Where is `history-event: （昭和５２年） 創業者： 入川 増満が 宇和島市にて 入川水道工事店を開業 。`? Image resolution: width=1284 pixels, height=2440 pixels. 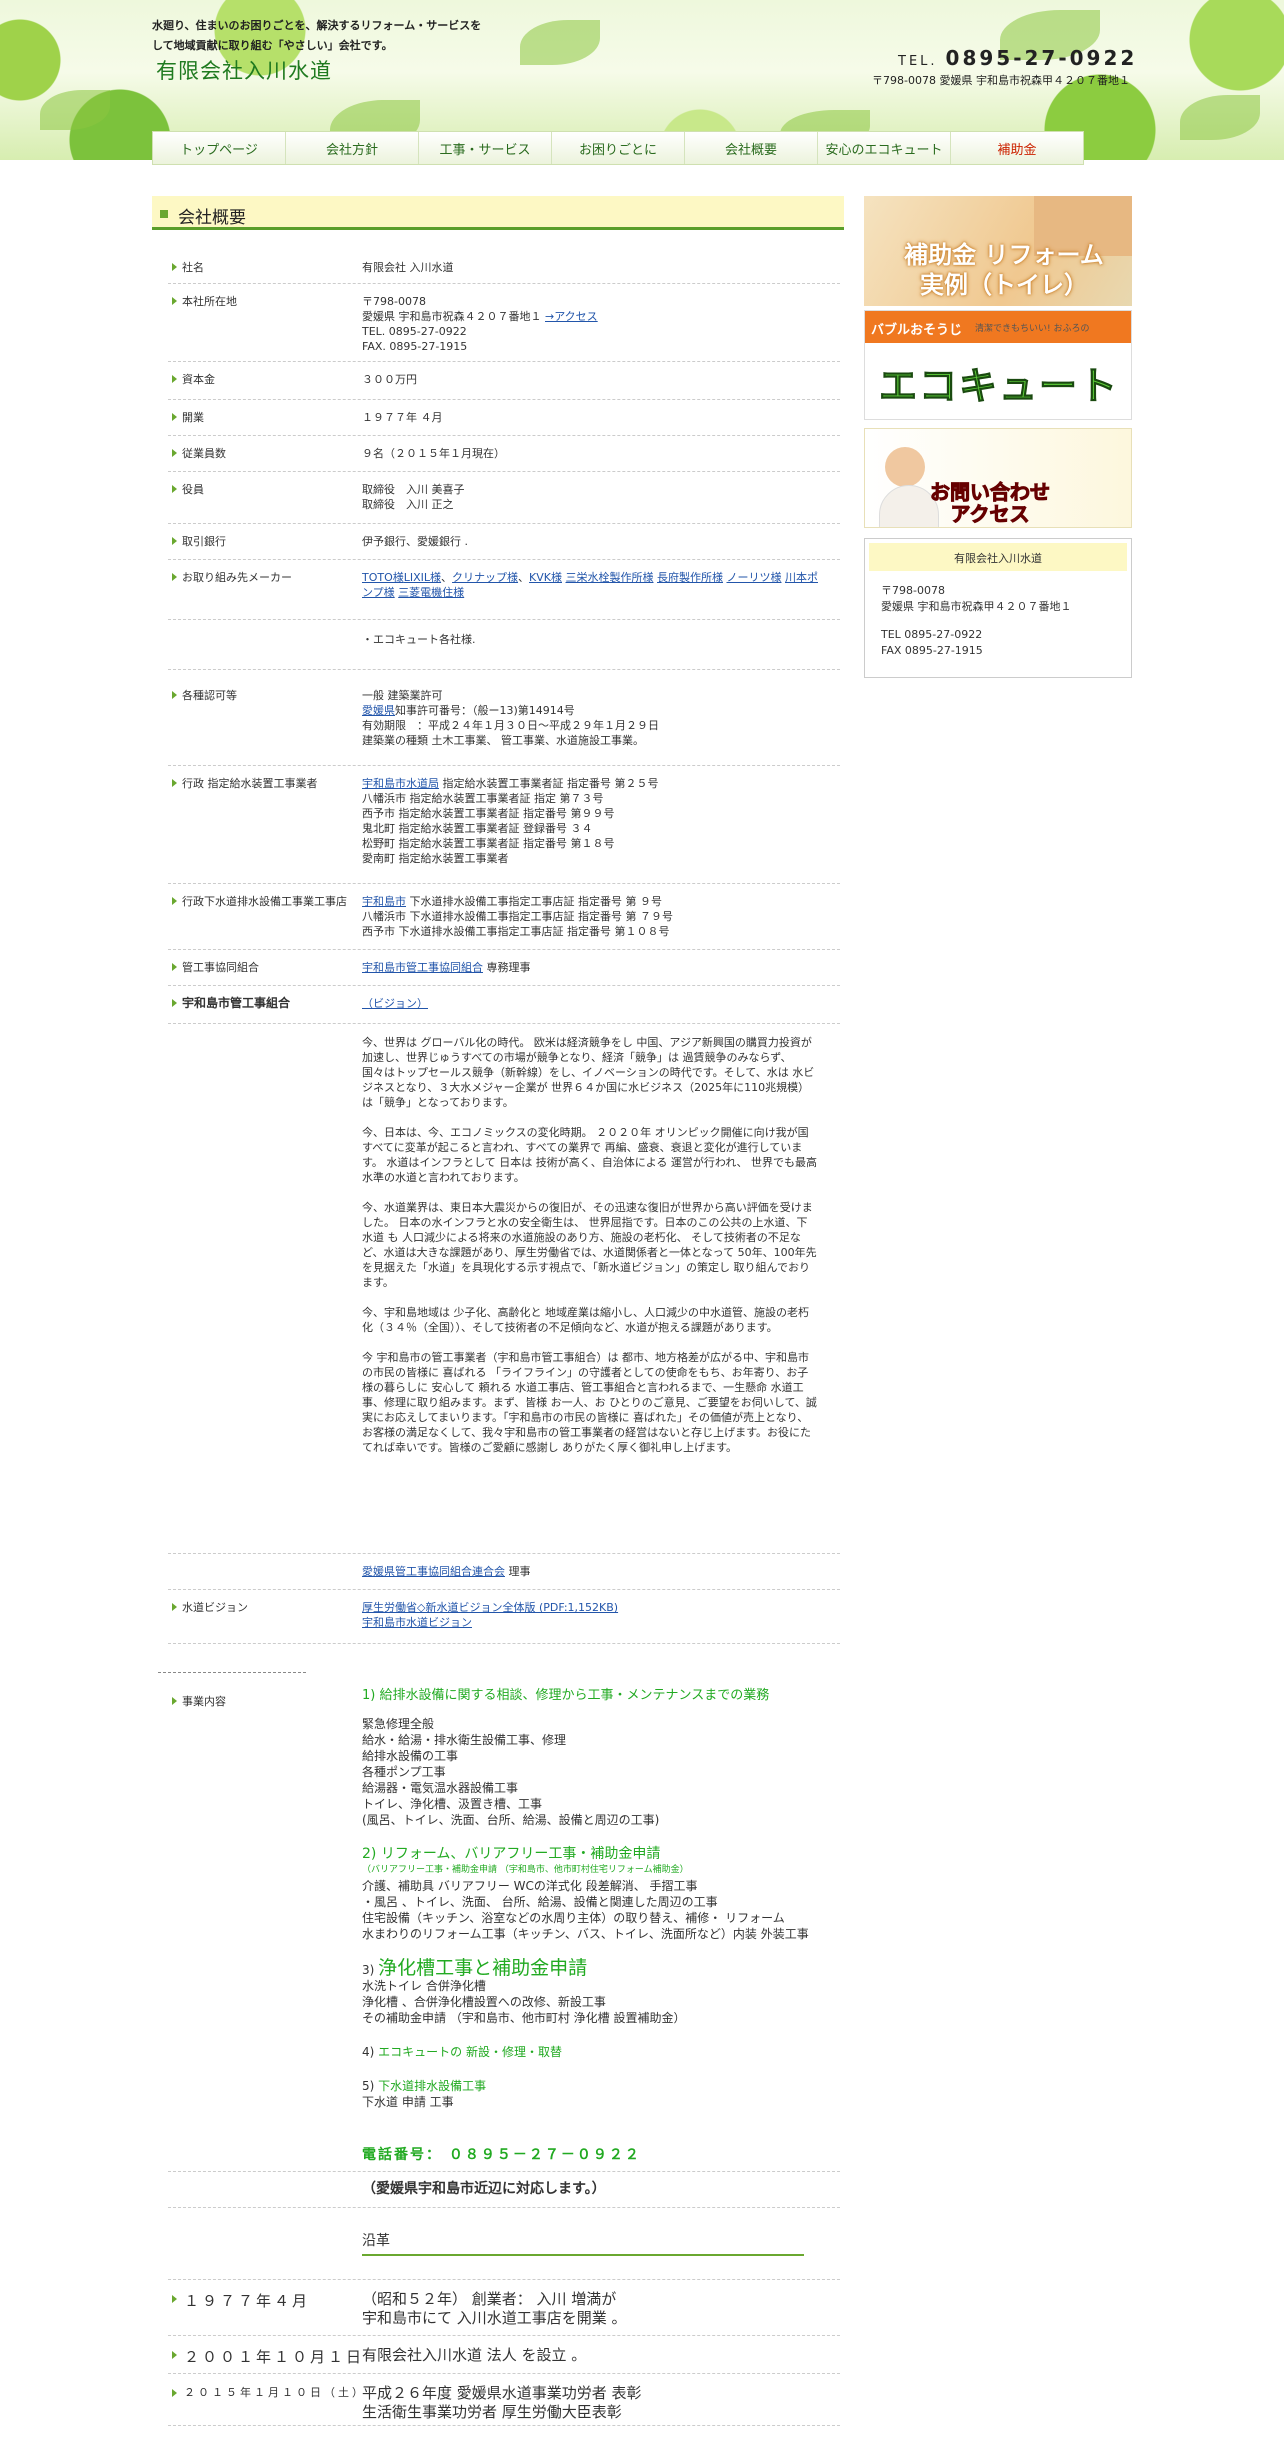
history-event: （昭和５２年） 創業者： 入川 増満が 宇和島市にて 入川水道工事店を開業 。 is located at coordinates (494, 2309).